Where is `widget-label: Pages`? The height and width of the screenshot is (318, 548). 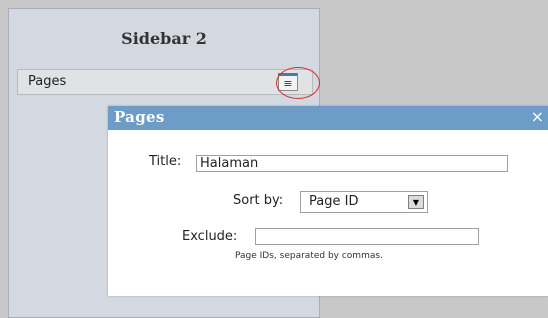
widget-label: Pages is located at coordinates (47, 81).